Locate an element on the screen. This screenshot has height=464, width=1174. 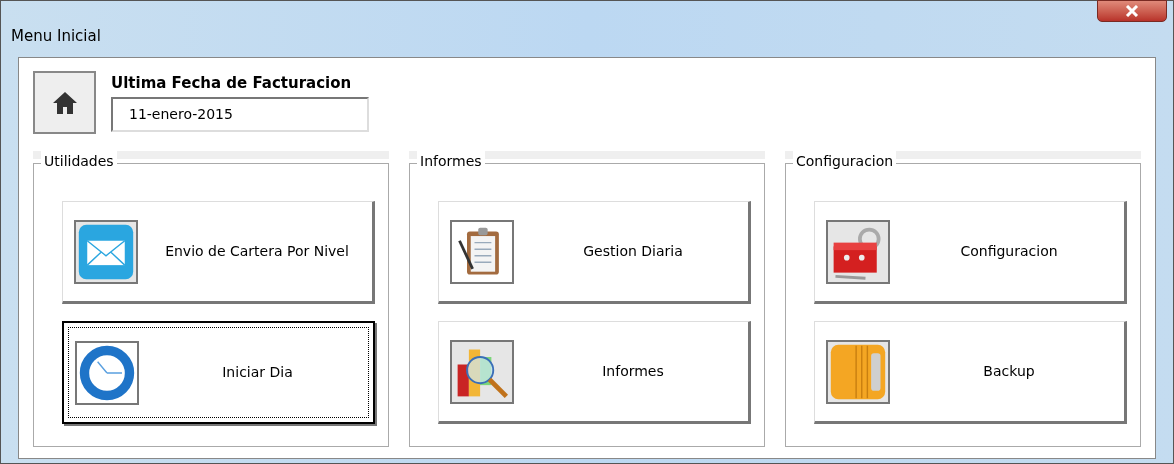
date-field: 11-enero-2015 is located at coordinates (240, 114).